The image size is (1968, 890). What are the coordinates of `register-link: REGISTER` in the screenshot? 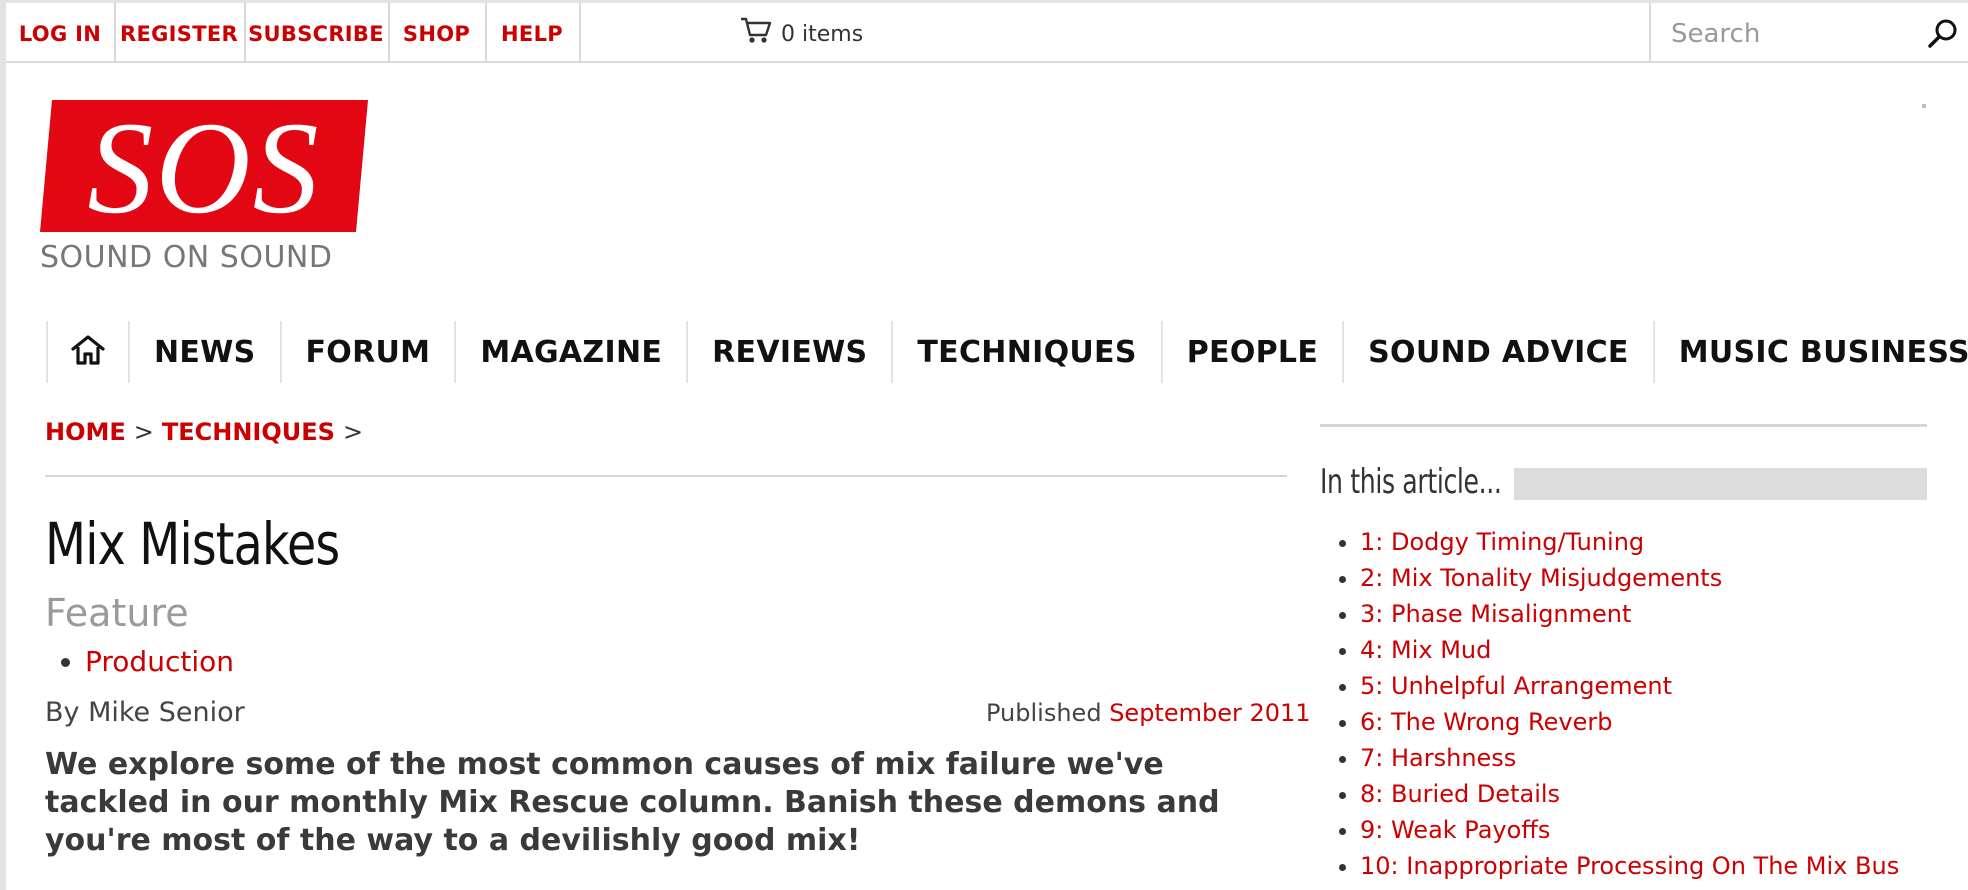 It's located at (180, 32).